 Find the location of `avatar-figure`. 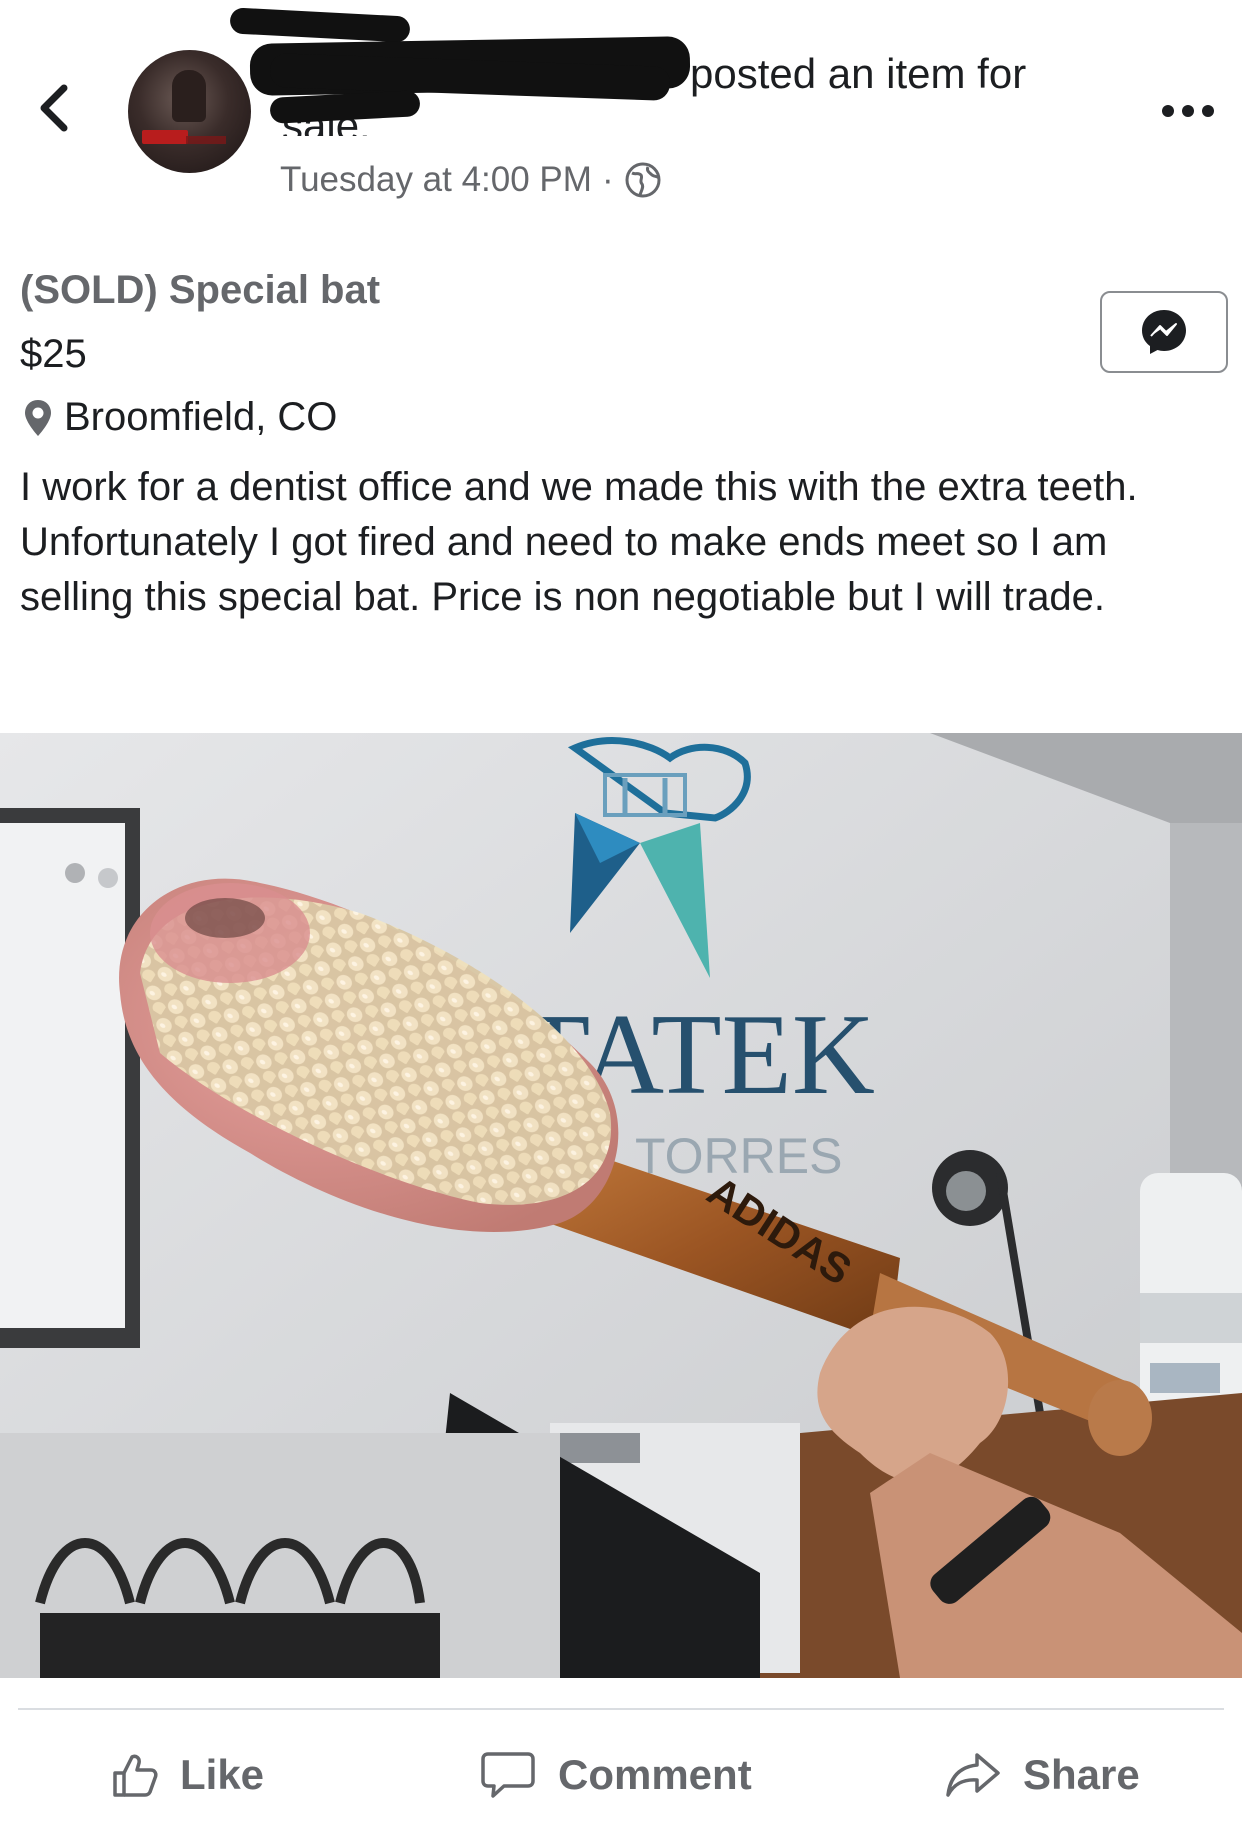

avatar-figure is located at coordinates (189, 96).